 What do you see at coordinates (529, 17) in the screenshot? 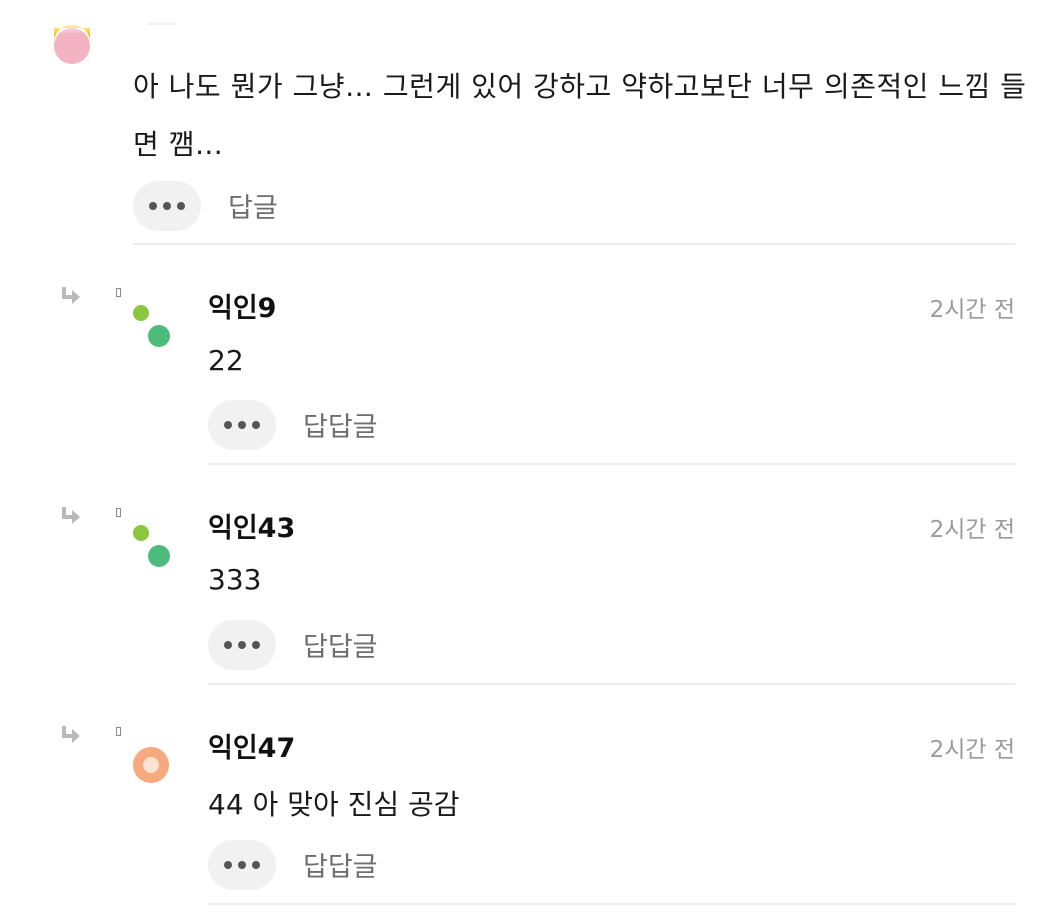
I see `top-fade` at bounding box center [529, 17].